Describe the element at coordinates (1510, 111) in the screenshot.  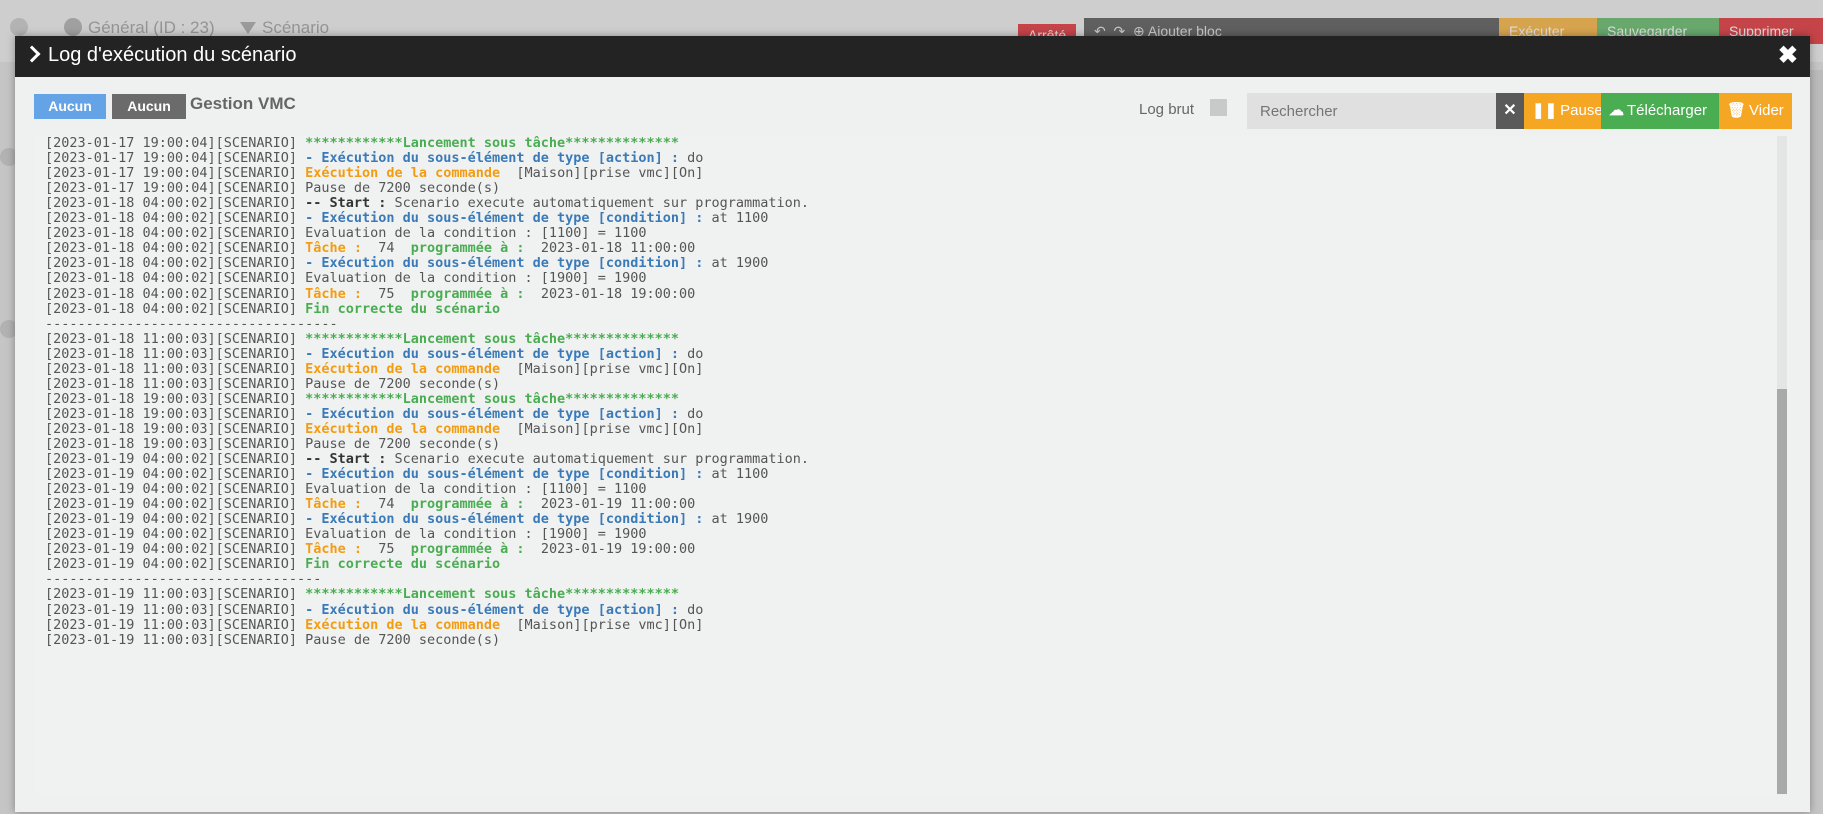
I see `clear-search-icon: ✕` at that location.